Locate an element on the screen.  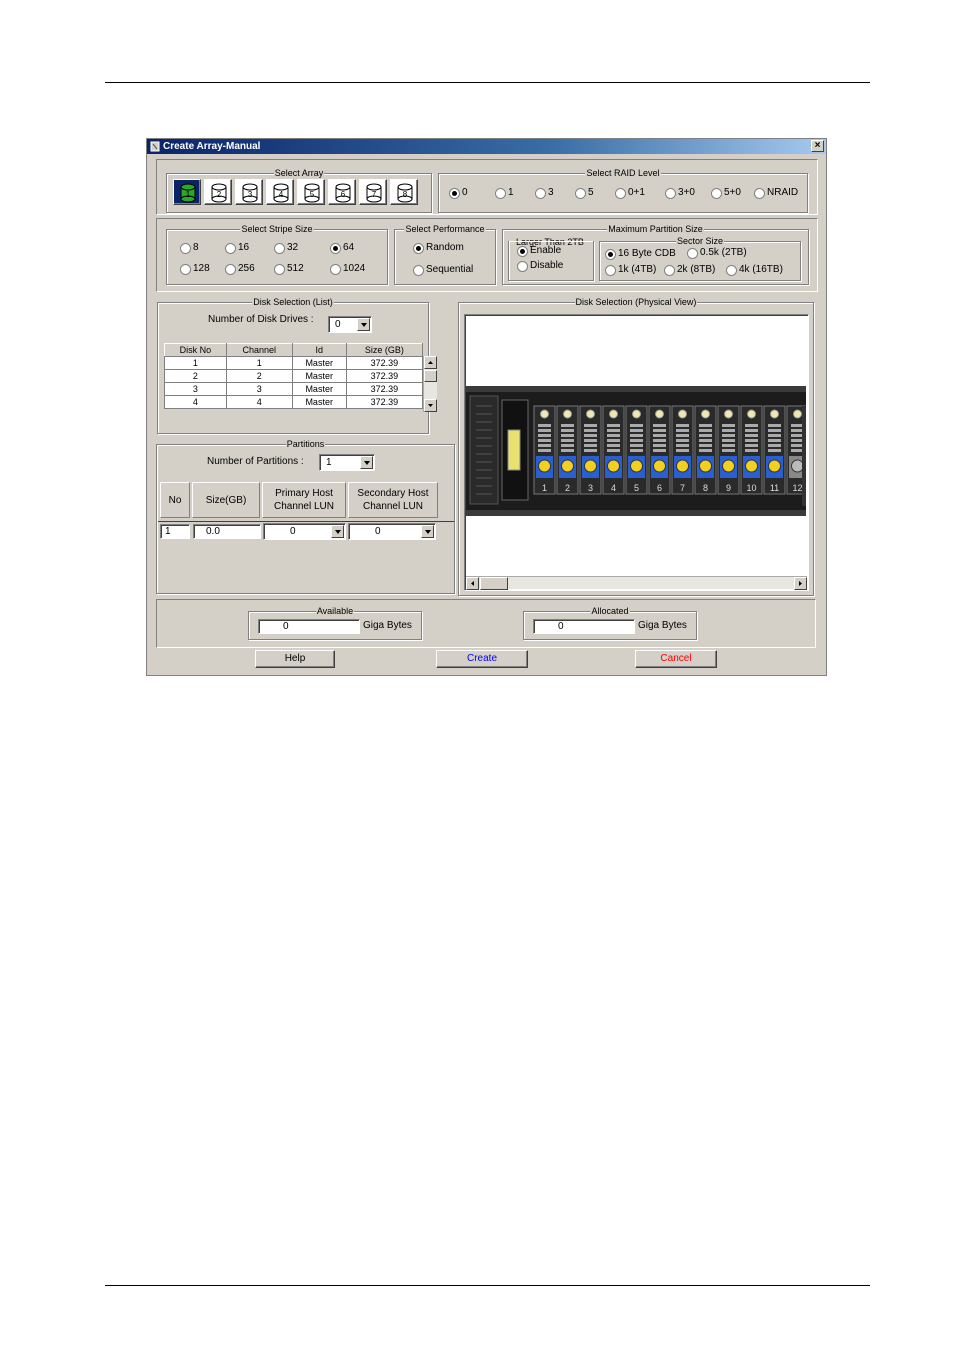
raid-option-0+1: 0+1 is located at coordinates (630, 193).